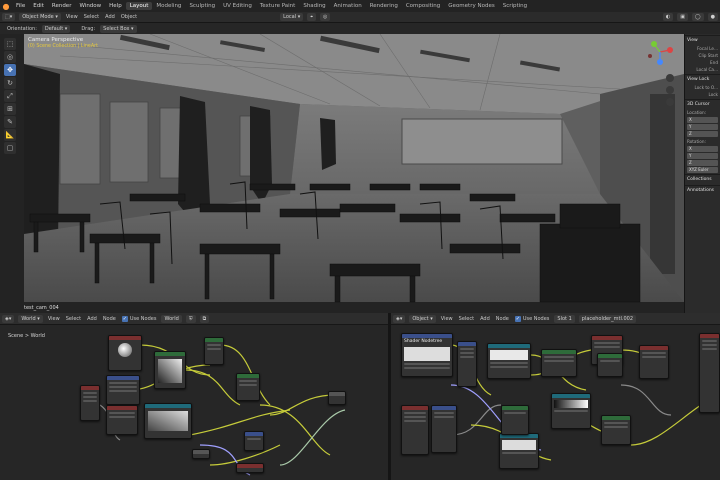  I want to click on workspace-tab-scripting: Scripting, so click(515, 6).